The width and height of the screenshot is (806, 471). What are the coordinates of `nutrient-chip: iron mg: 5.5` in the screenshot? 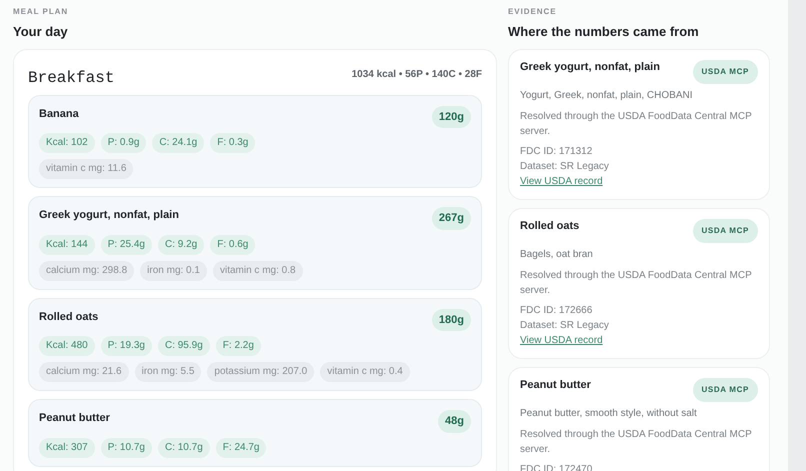 It's located at (168, 372).